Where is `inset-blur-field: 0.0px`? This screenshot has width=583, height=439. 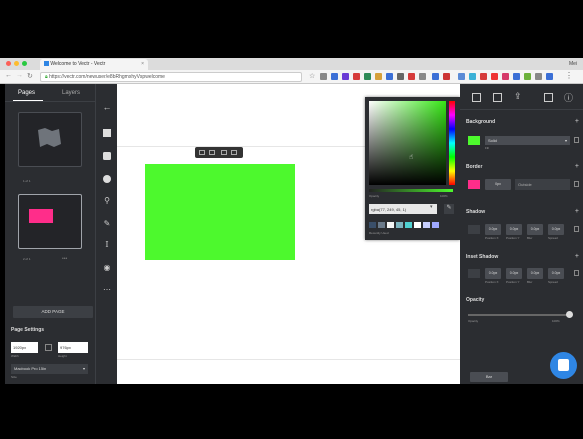
inset-blur-field: 0.0px is located at coordinates (535, 273).